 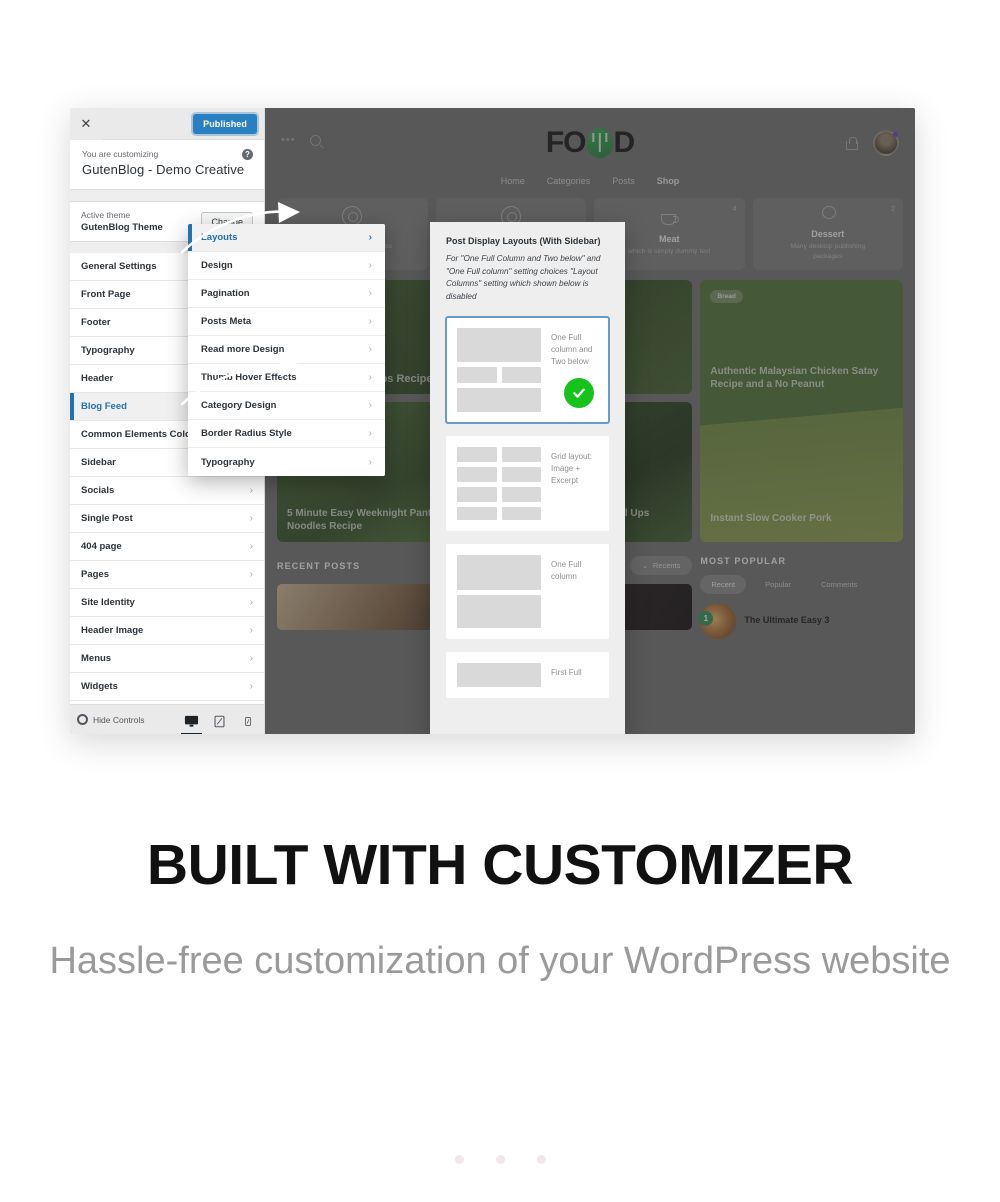 What do you see at coordinates (167, 659) in the screenshot?
I see `sidebar-item-menus: Menus ›` at bounding box center [167, 659].